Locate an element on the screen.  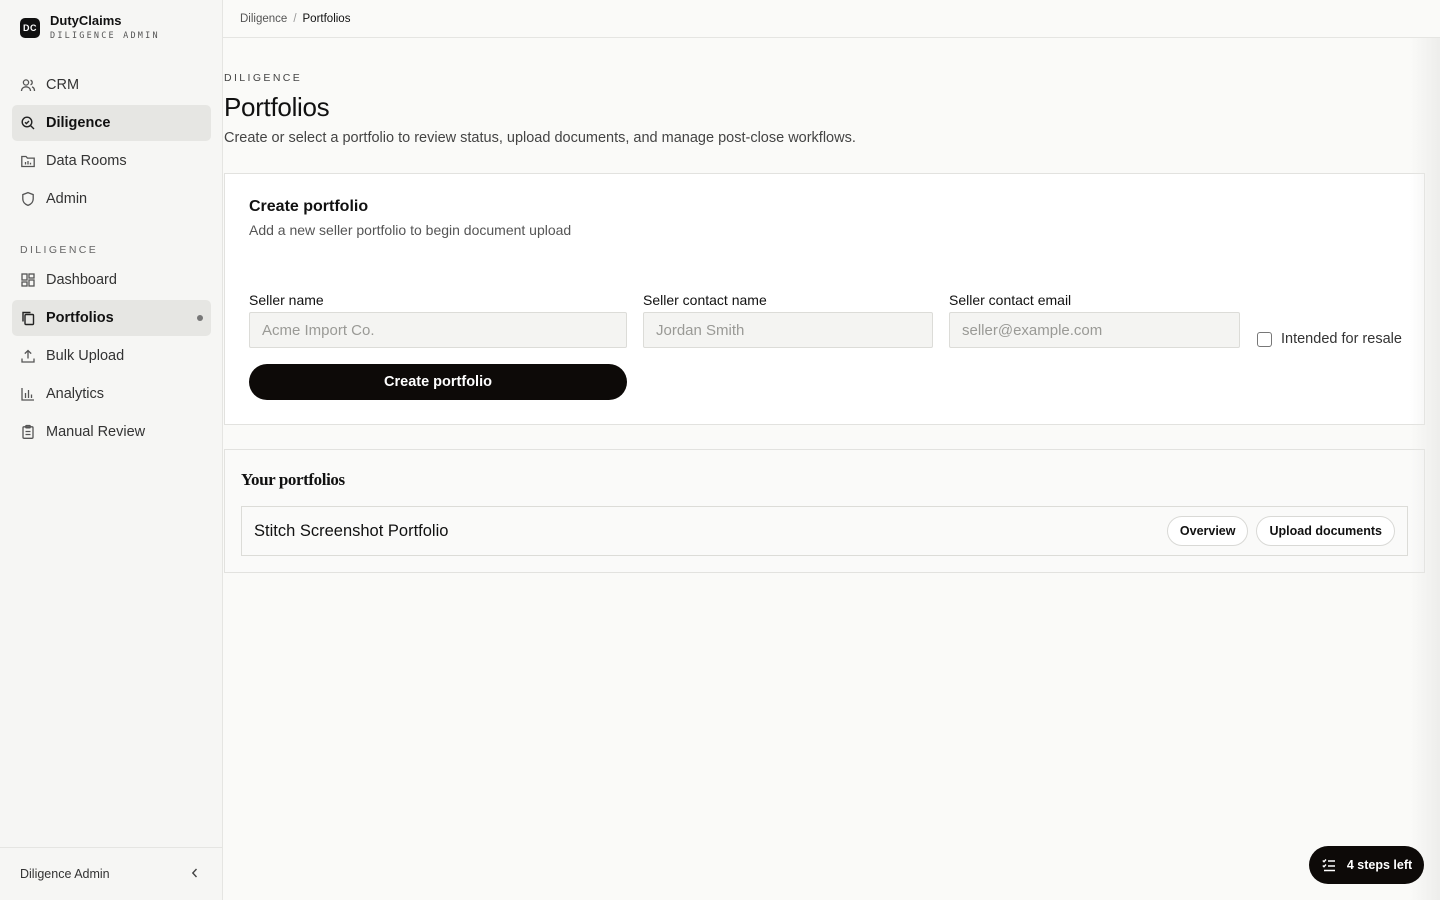
seller-name-field: Seller name is located at coordinates (438, 320).